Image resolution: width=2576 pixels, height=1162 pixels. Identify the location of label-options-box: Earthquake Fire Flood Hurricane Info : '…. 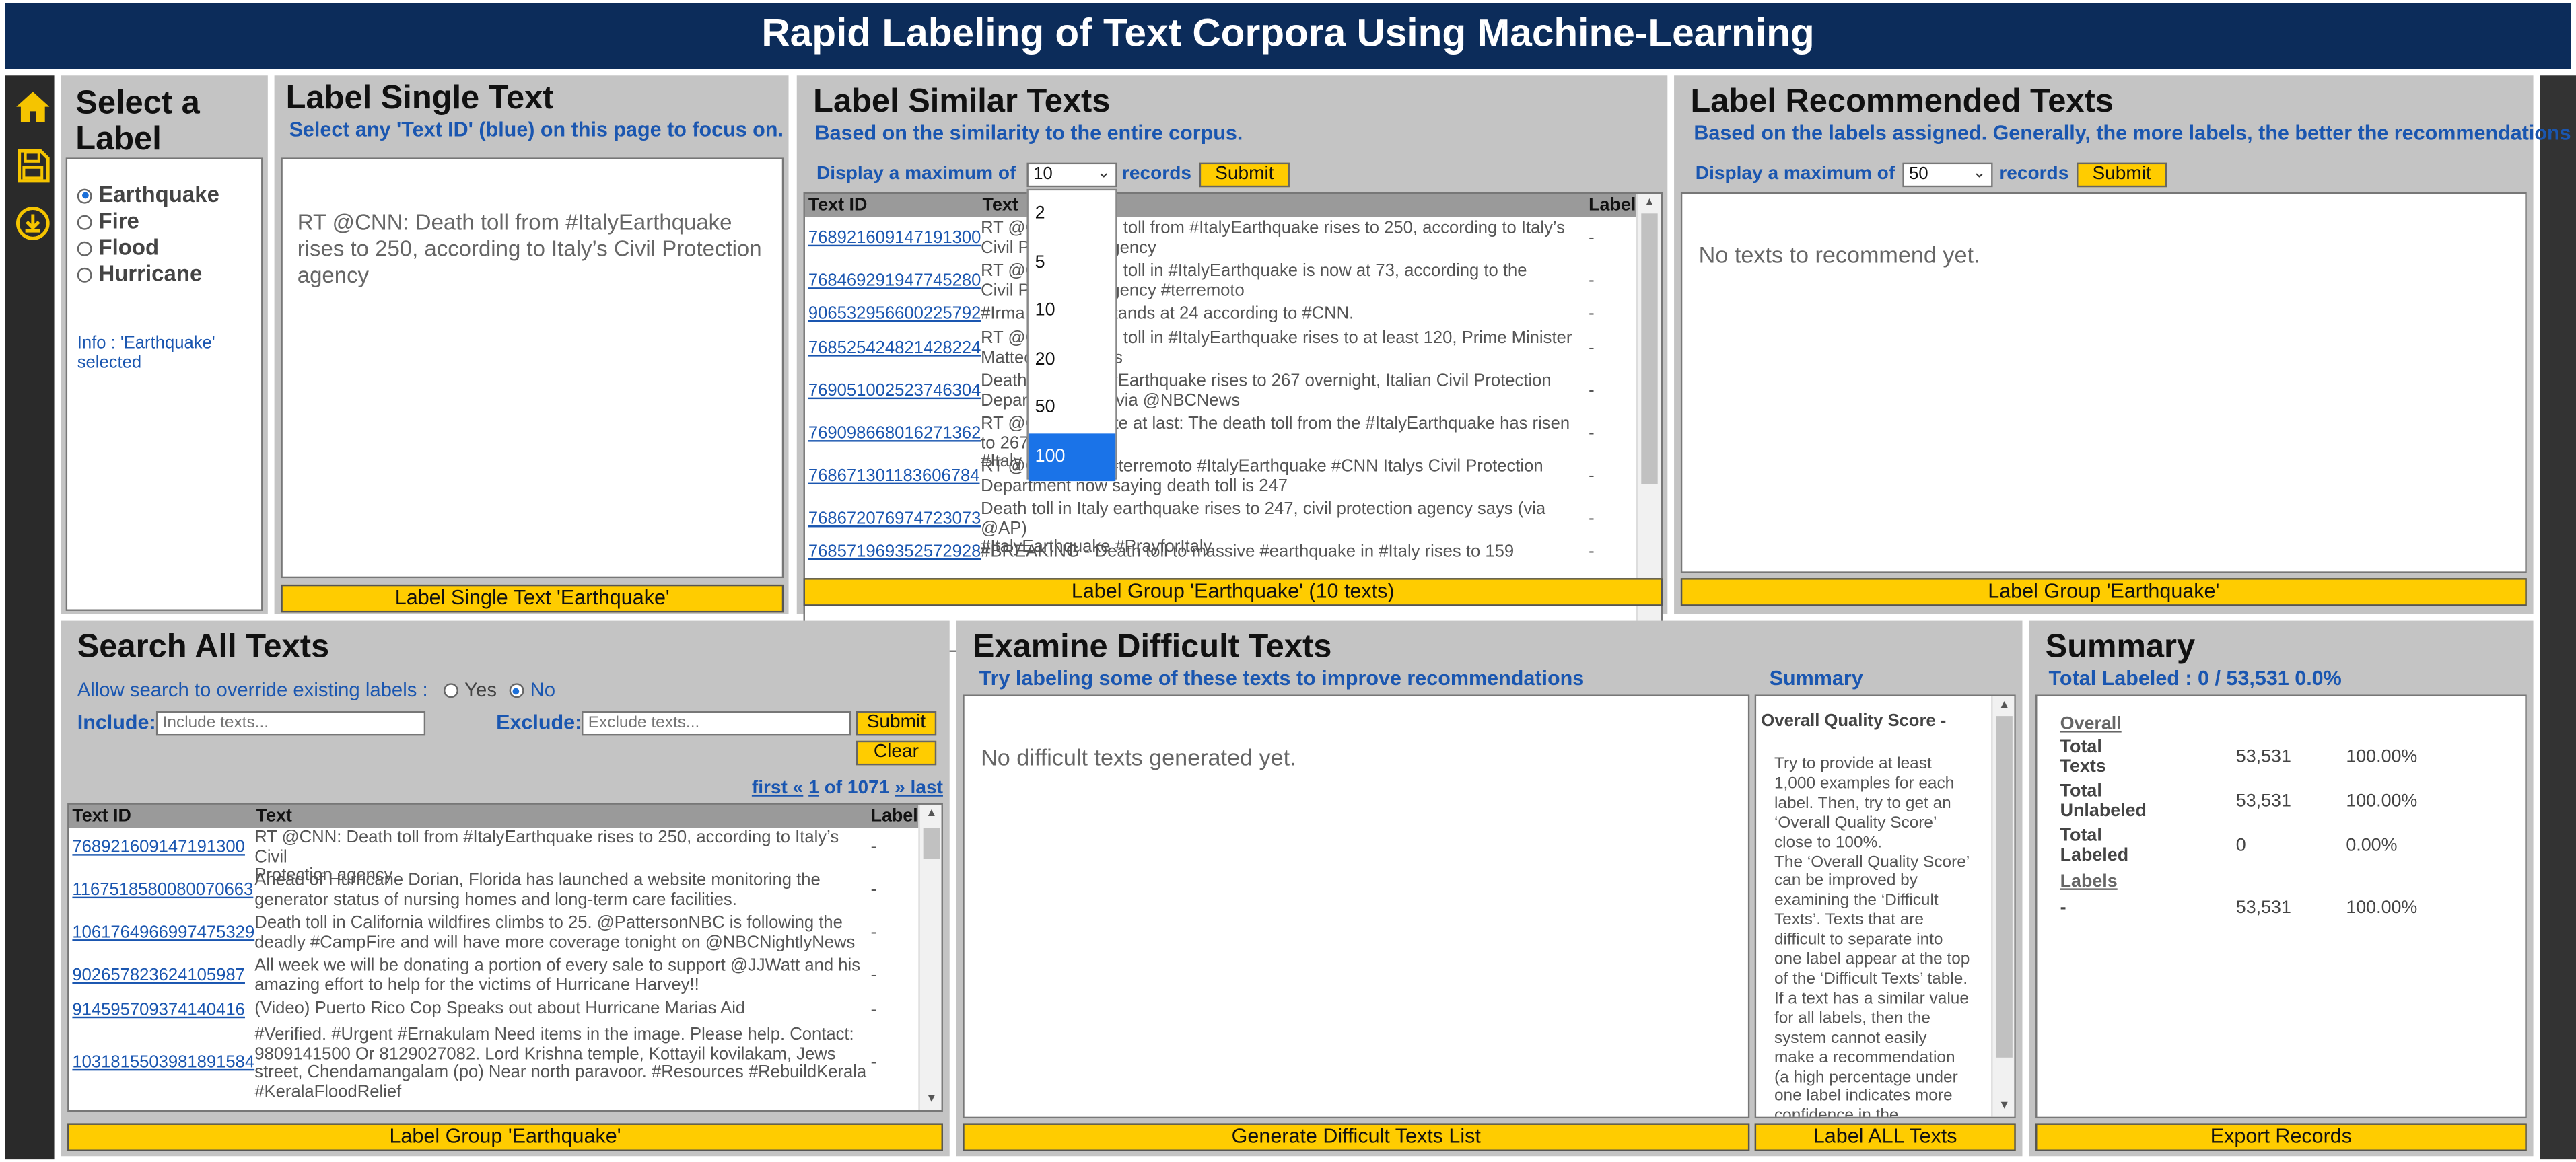
(164, 384).